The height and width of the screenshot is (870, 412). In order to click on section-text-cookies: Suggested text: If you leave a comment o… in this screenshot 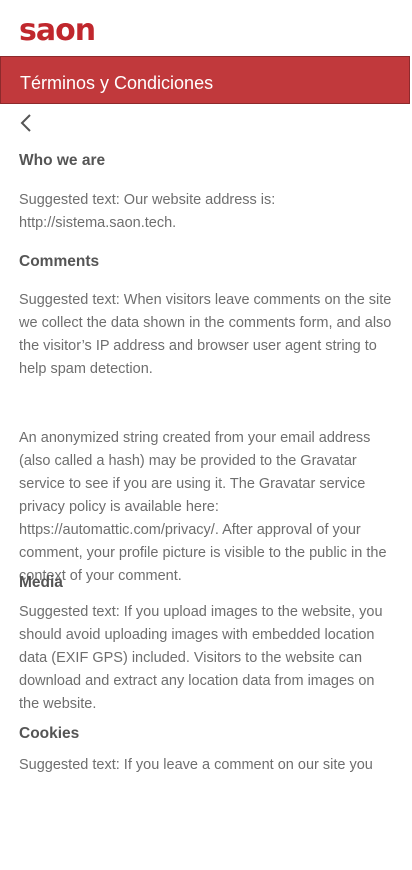, I will do `click(196, 765)`.